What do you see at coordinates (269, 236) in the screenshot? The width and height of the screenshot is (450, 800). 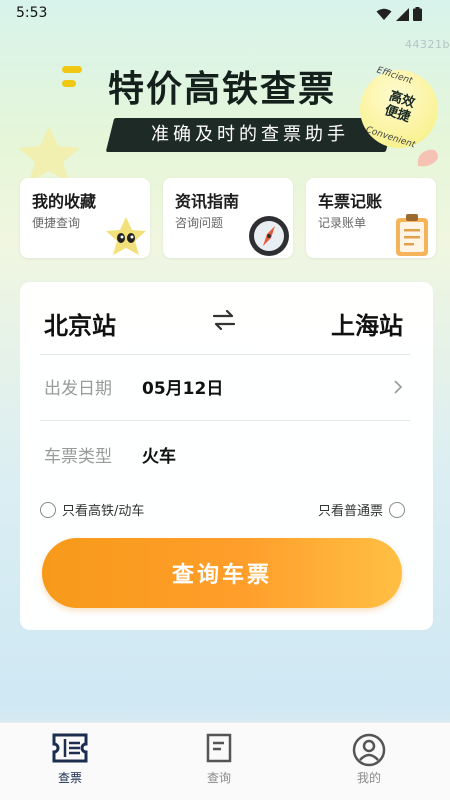 I see `compass-icon` at bounding box center [269, 236].